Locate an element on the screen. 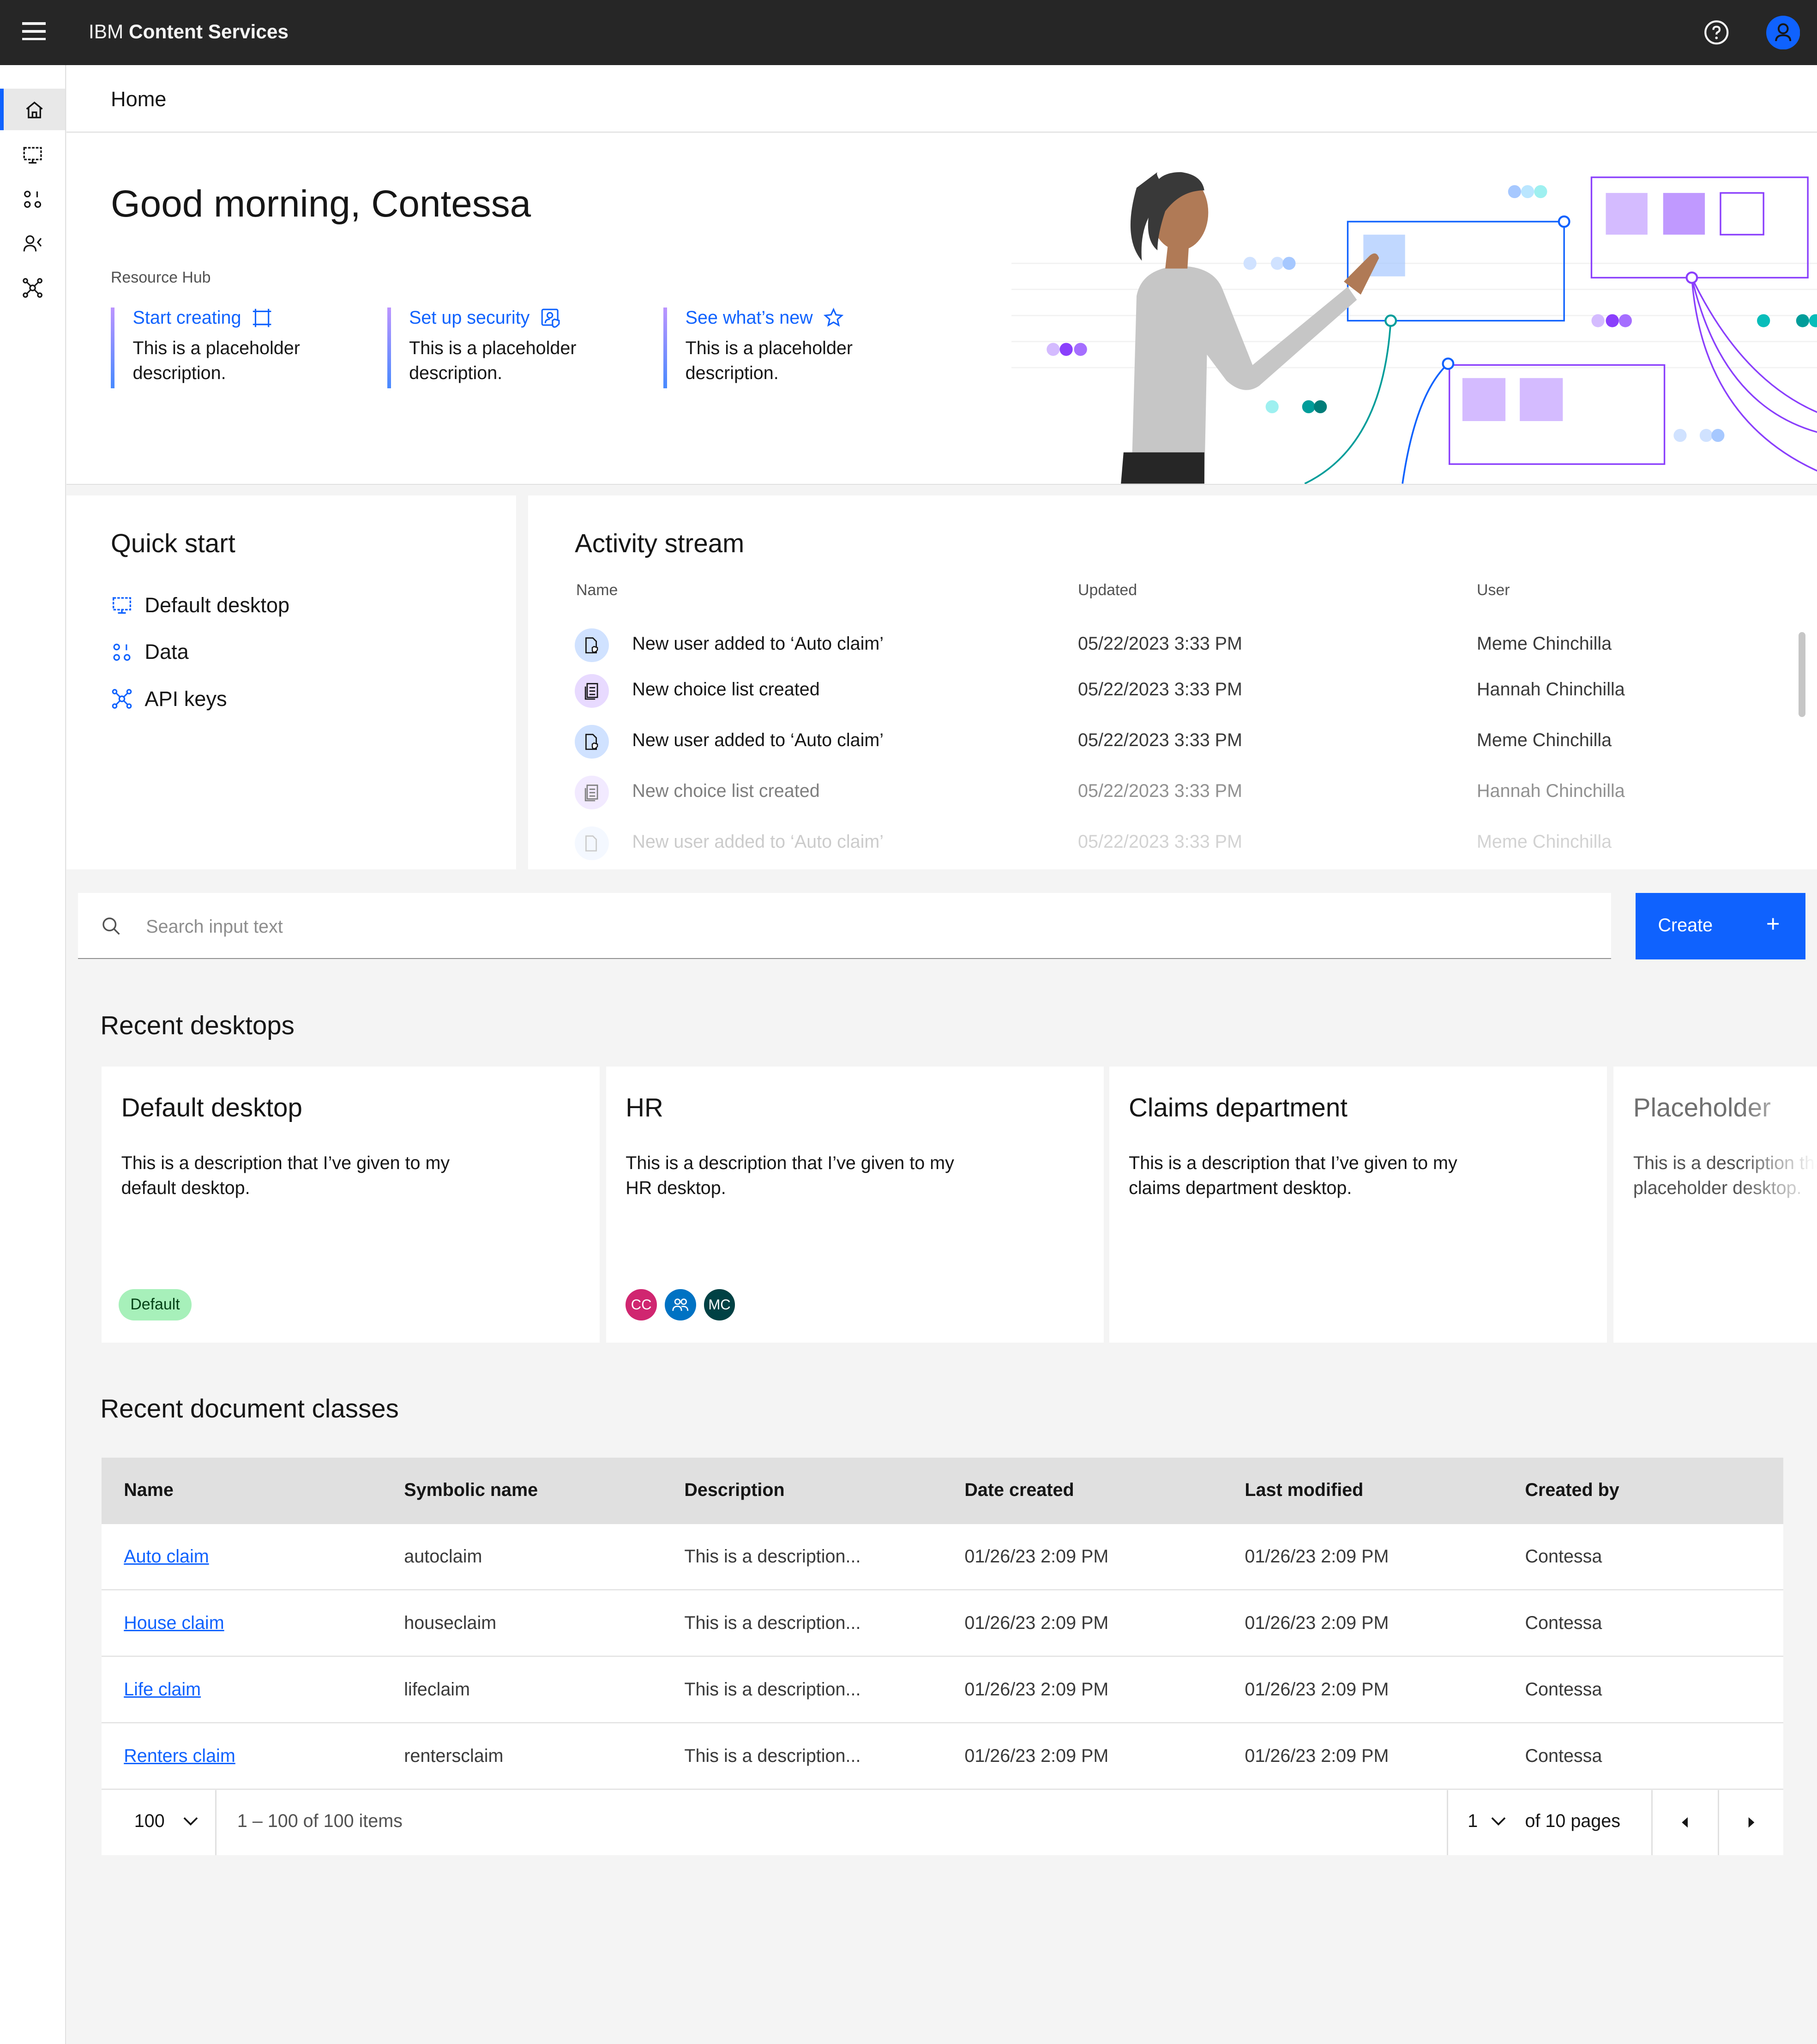 The width and height of the screenshot is (1817, 2044). symbolic-name: lifeclaim is located at coordinates (437, 1689).